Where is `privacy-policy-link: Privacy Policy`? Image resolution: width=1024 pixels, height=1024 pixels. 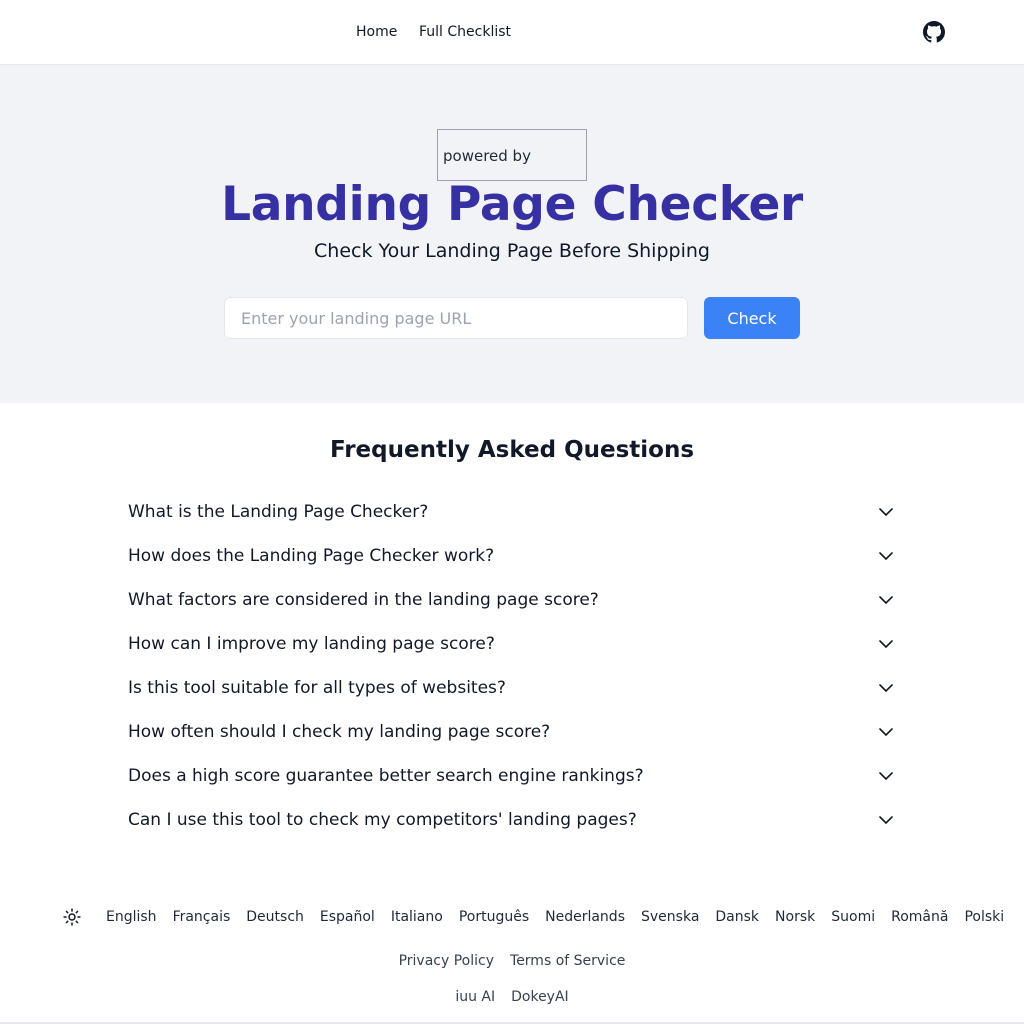 privacy-policy-link: Privacy Policy is located at coordinates (446, 961).